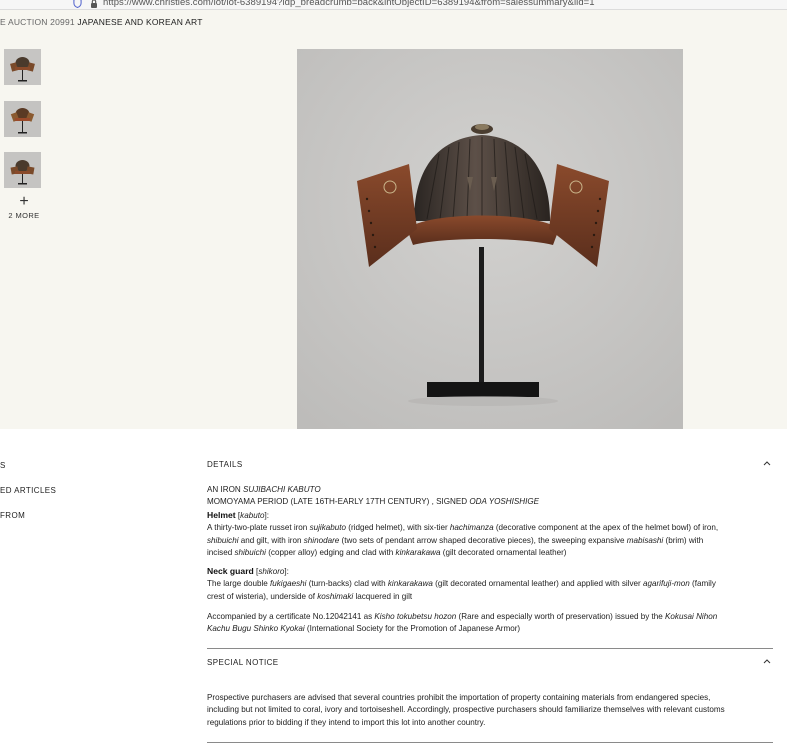 The height and width of the screenshot is (749, 787). What do you see at coordinates (504, 502) in the screenshot?
I see `lot-signature-italic: ODA YOSHISHIGE` at bounding box center [504, 502].